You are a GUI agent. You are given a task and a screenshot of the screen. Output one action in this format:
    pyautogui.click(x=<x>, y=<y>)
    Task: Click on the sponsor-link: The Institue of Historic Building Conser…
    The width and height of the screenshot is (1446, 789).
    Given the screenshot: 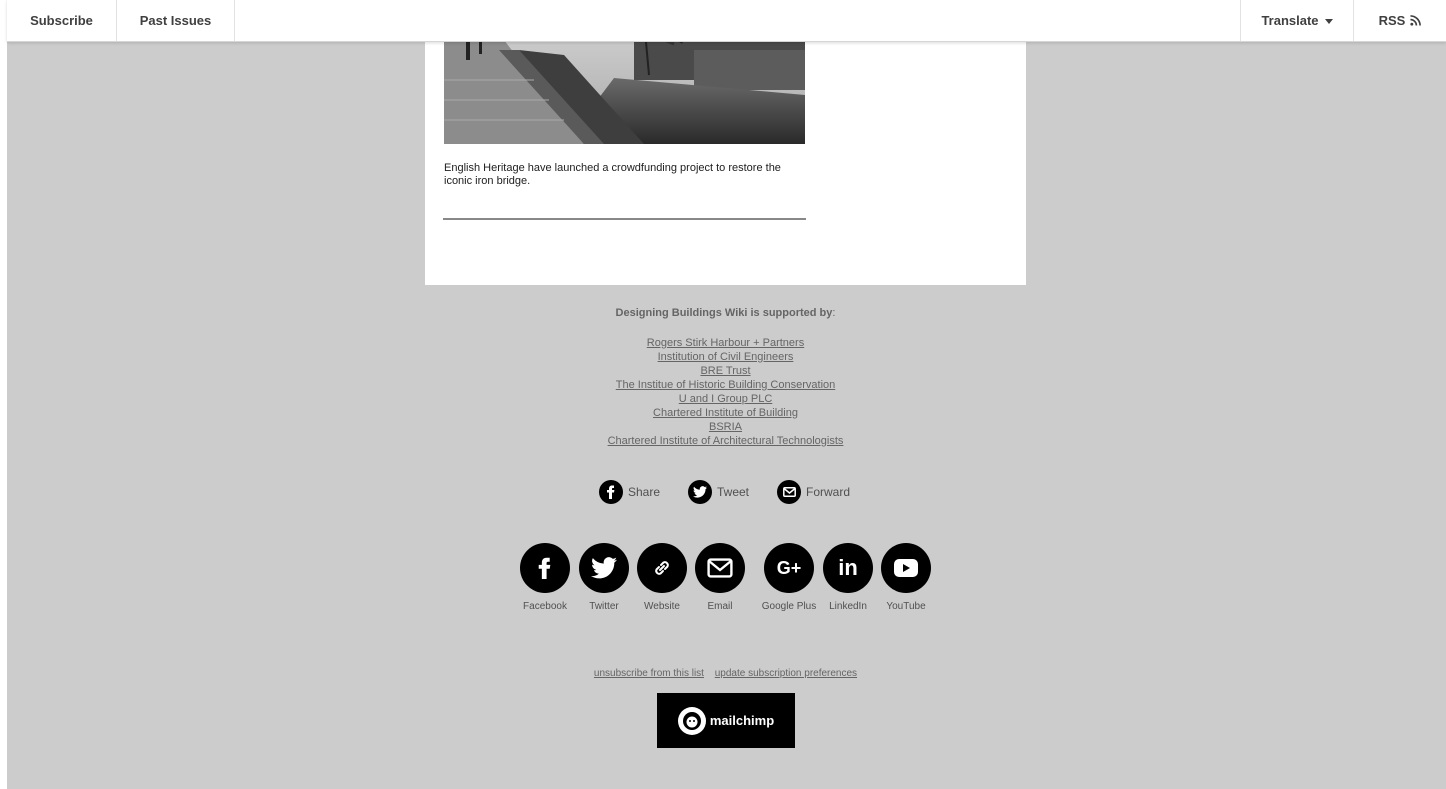 What is the action you would take?
    pyautogui.click(x=725, y=385)
    